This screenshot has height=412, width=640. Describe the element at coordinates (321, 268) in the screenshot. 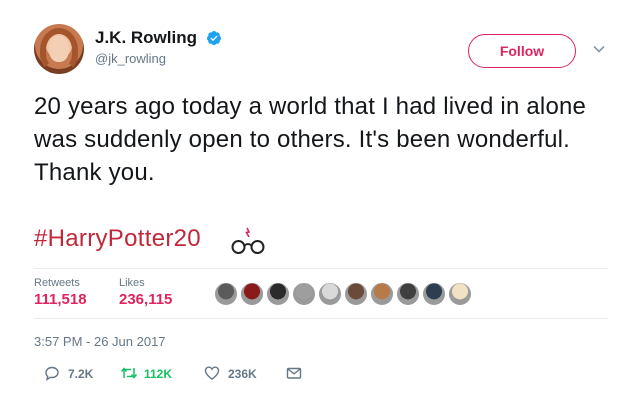

I see `stats-top-divider` at that location.